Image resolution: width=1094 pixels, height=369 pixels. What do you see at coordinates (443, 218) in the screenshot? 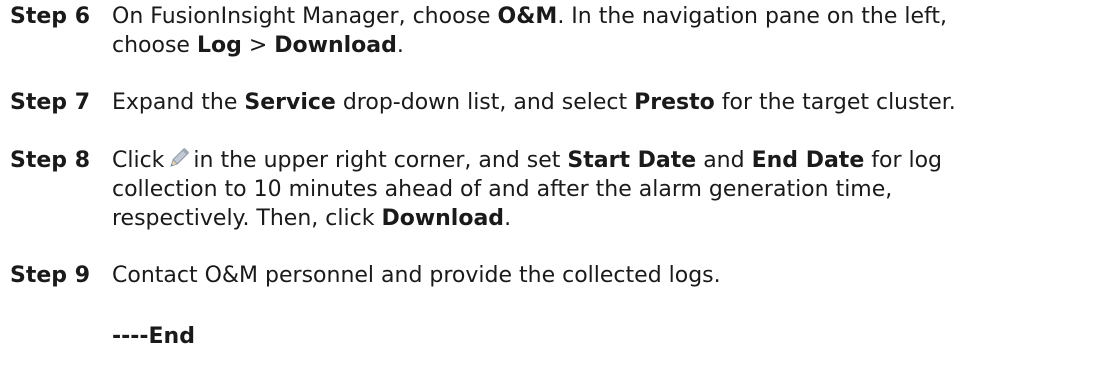
I see `step-8-download-keyword: Download` at bounding box center [443, 218].